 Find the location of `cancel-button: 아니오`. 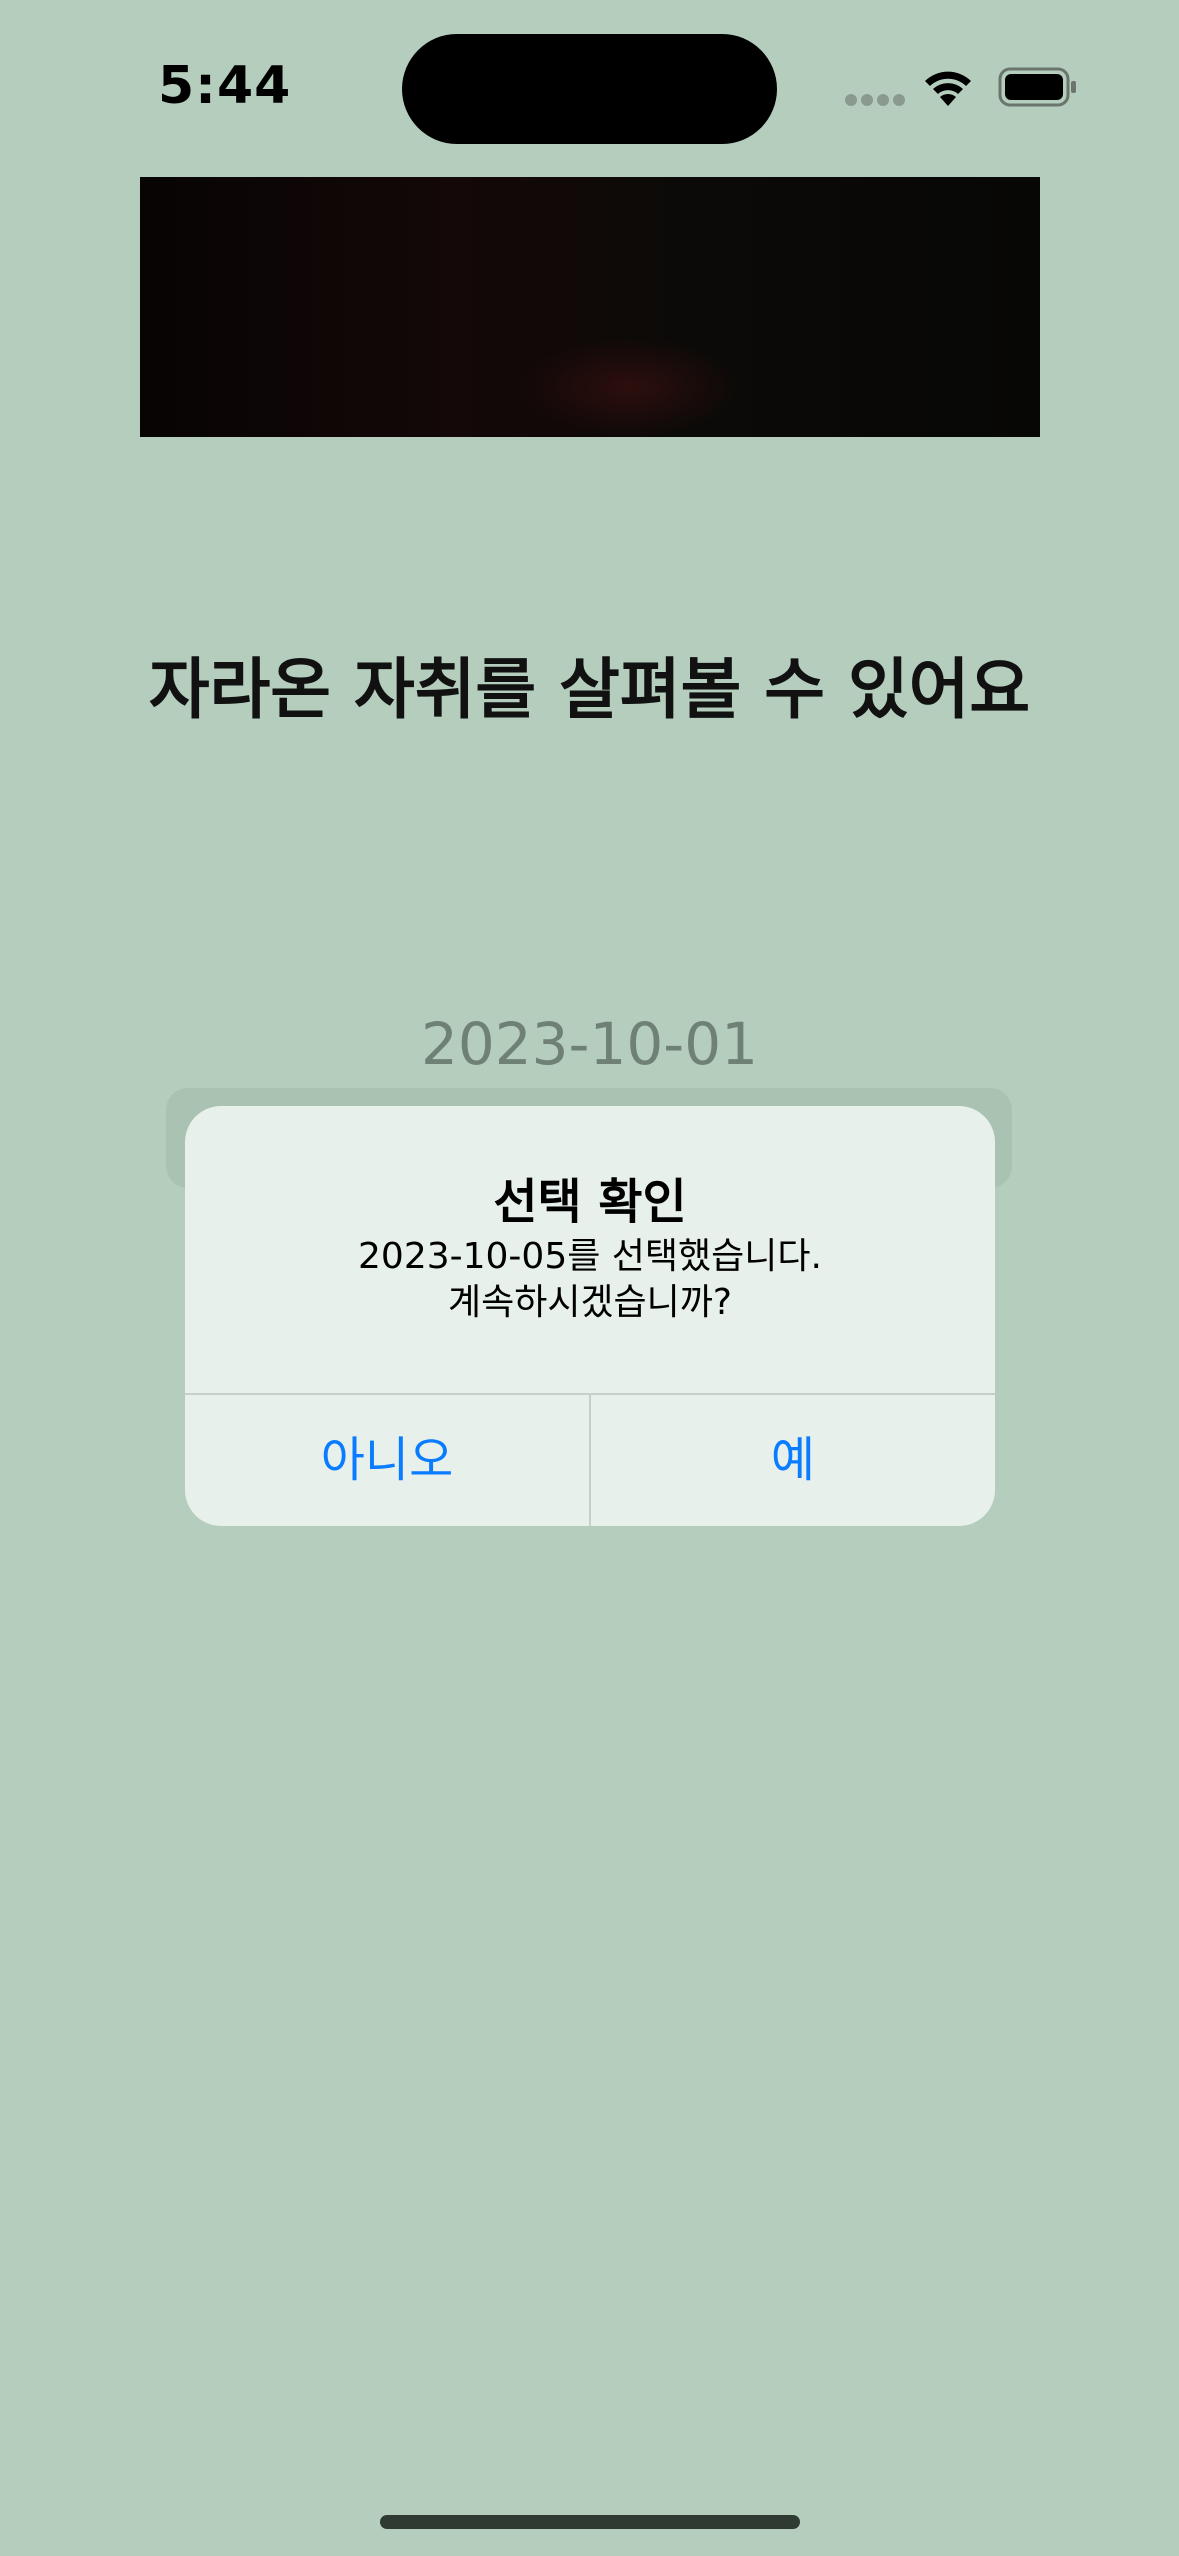

cancel-button: 아니오 is located at coordinates (387, 1460).